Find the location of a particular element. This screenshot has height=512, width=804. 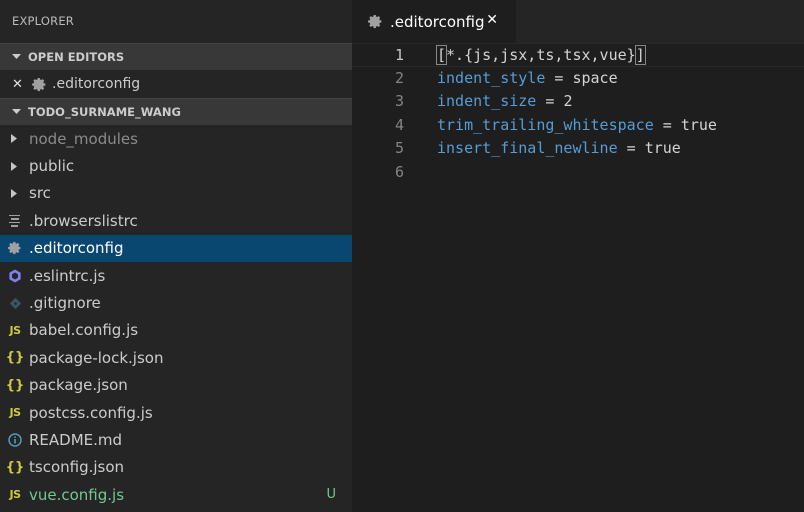

git-status-badge: U is located at coordinates (331, 495).